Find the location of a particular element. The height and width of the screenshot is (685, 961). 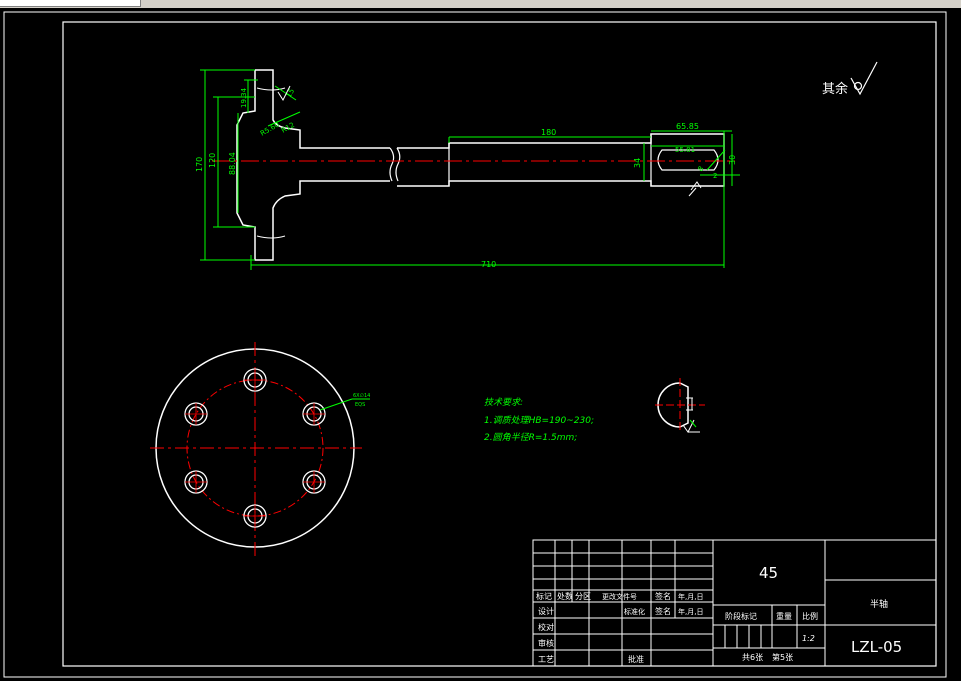

rev-mark-header: 标记 is located at coordinates (544, 596).